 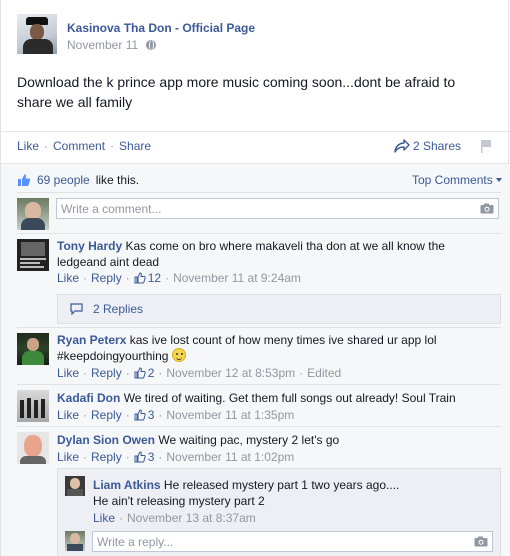 What do you see at coordinates (161, 28) in the screenshot?
I see `page-name-link: Kasinova Tha Don - Official Page` at bounding box center [161, 28].